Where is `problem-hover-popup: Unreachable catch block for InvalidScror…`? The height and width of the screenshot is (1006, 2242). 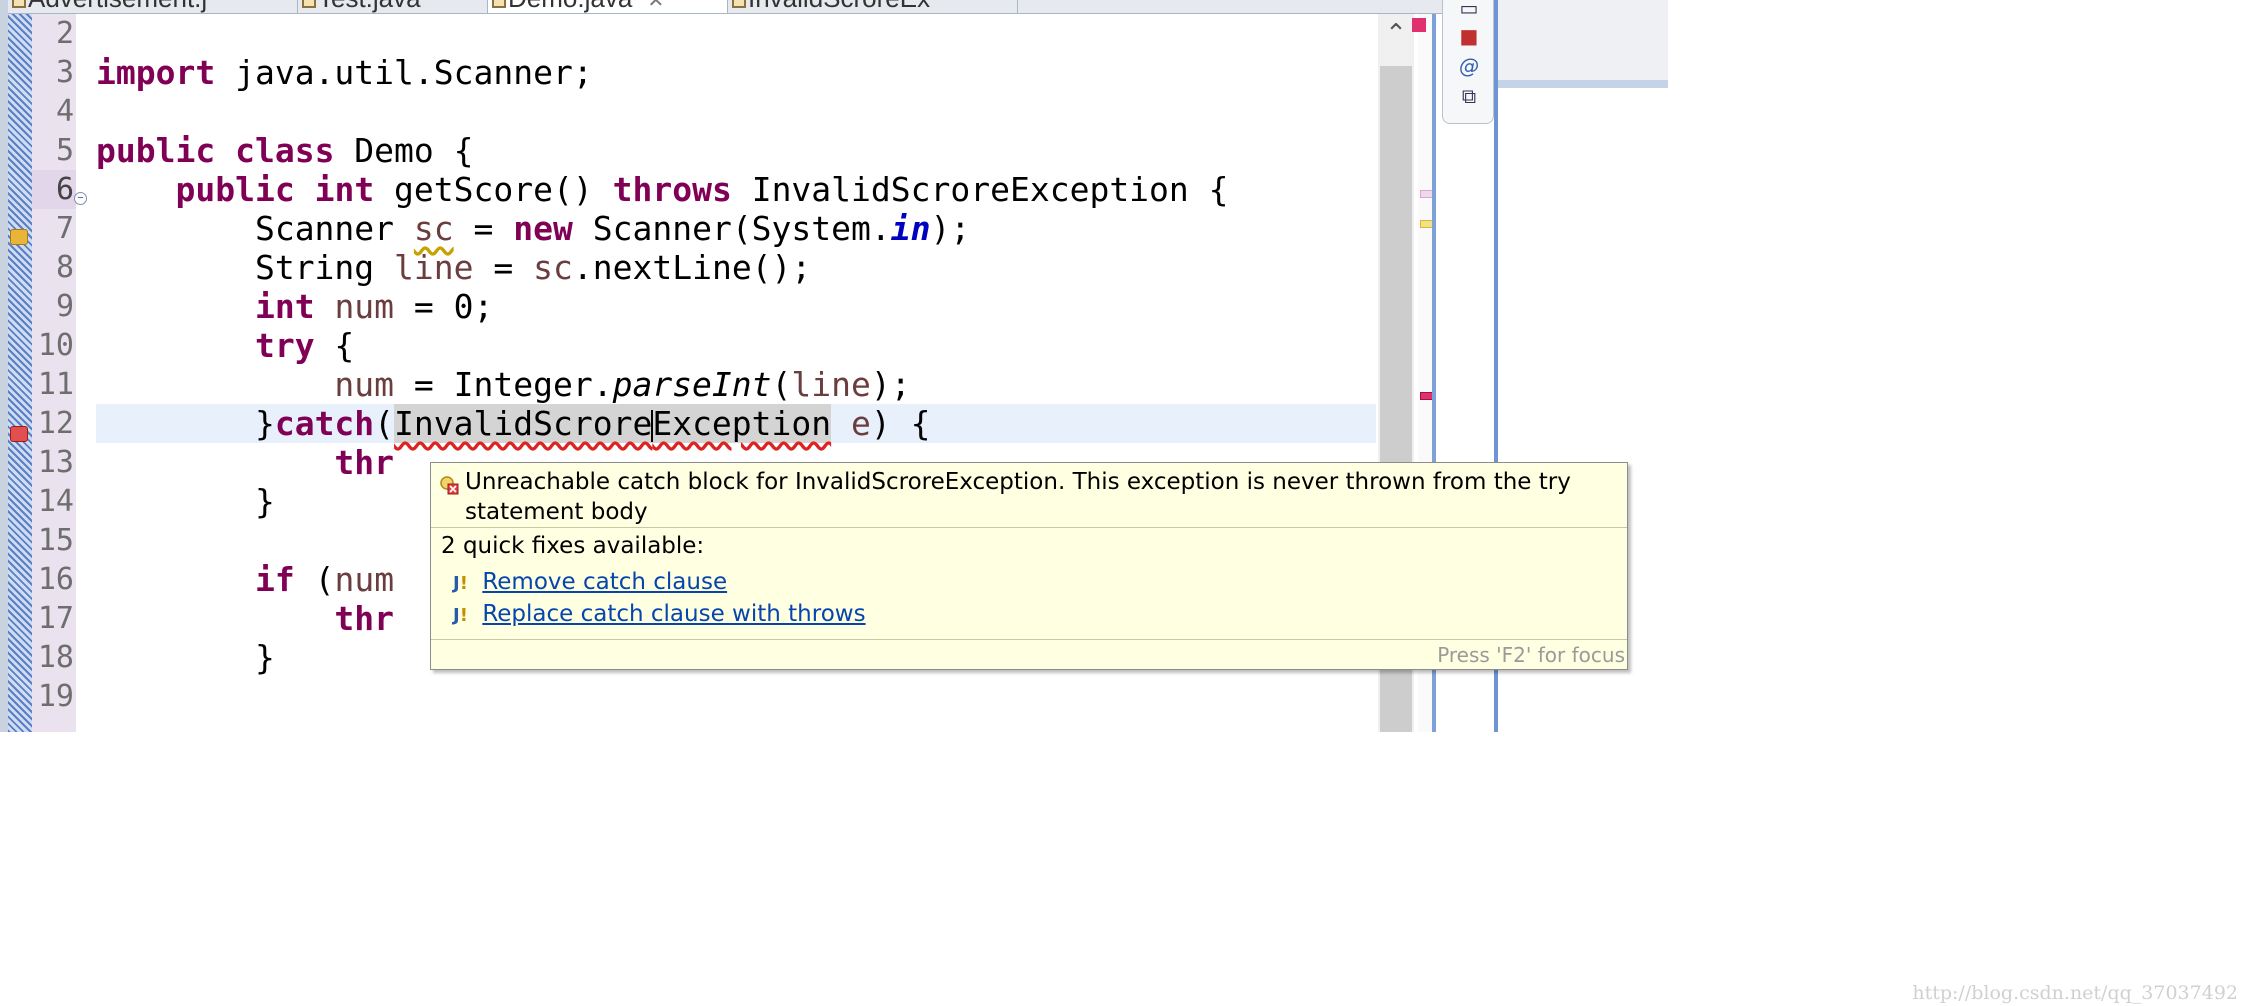 problem-hover-popup: Unreachable catch block for InvalidScror… is located at coordinates (1029, 566).